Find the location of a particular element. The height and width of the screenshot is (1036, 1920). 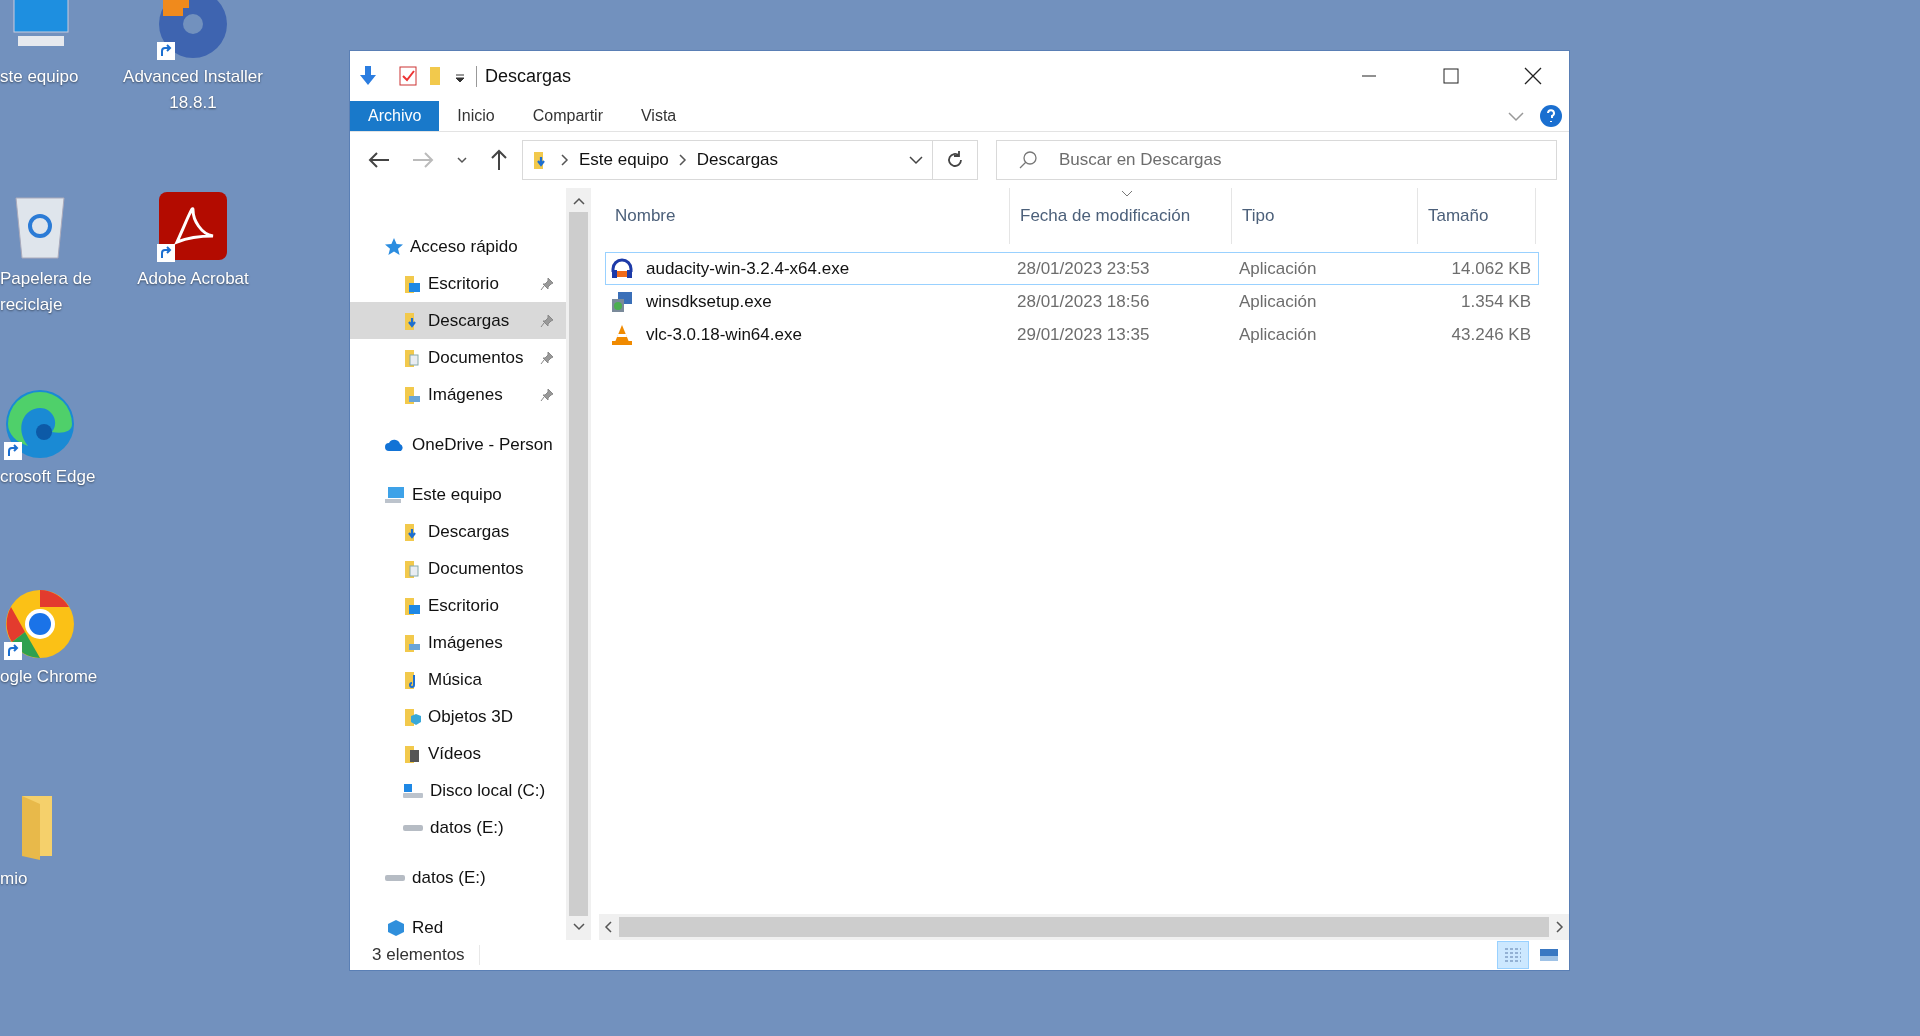

ribbon-tab: Archivo is located at coordinates (395, 116).